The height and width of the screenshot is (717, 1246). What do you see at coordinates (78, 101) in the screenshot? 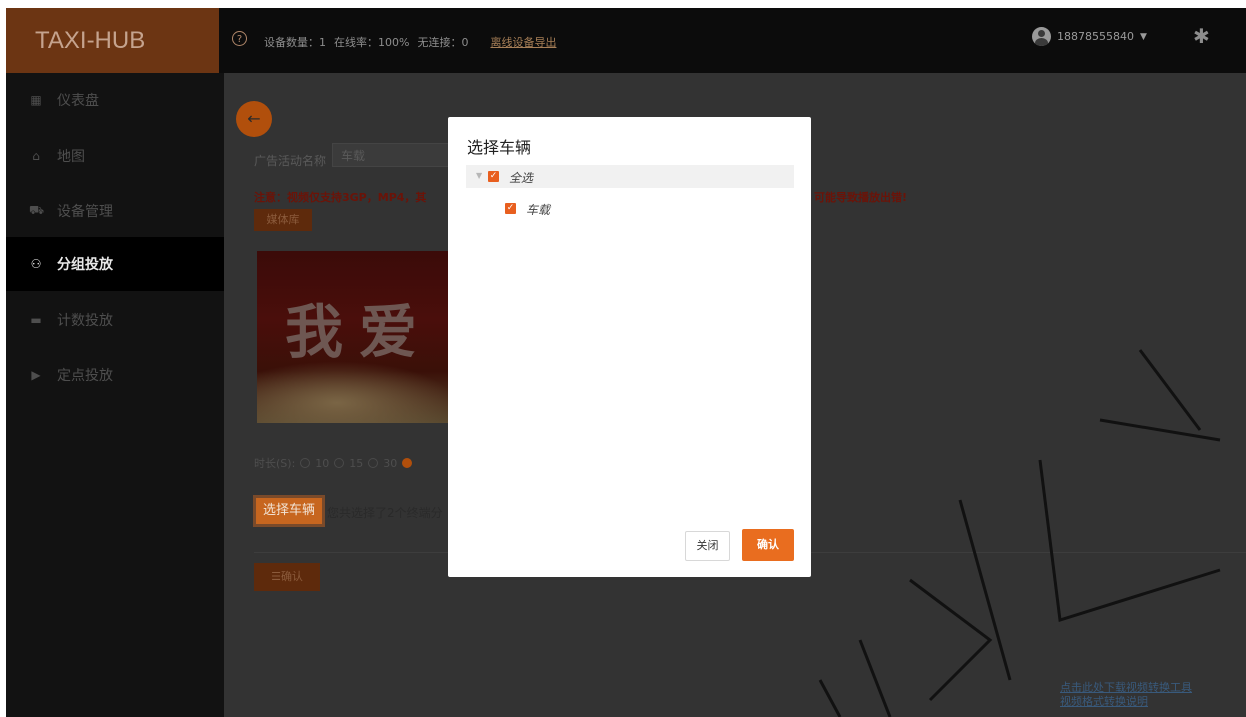
I see `sidebar-item-label: 仪表盘` at bounding box center [78, 101].